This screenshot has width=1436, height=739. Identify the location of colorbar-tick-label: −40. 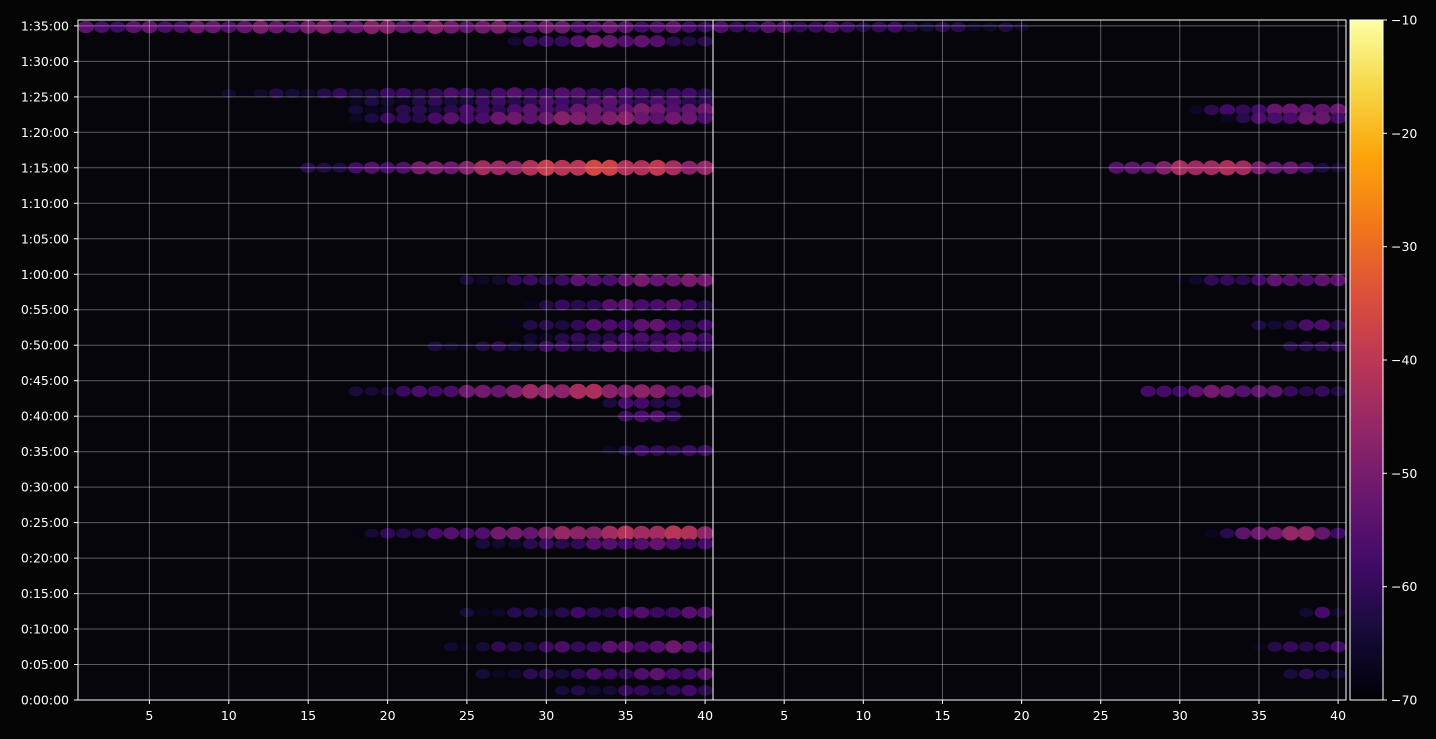
(1404, 360).